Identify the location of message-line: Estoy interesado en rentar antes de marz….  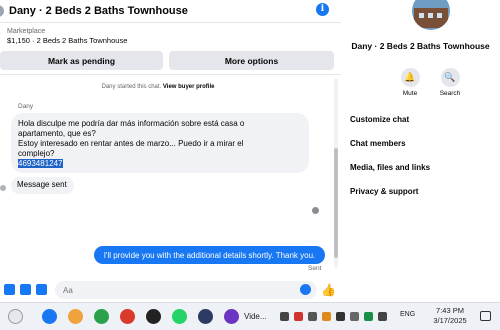
(131, 143).